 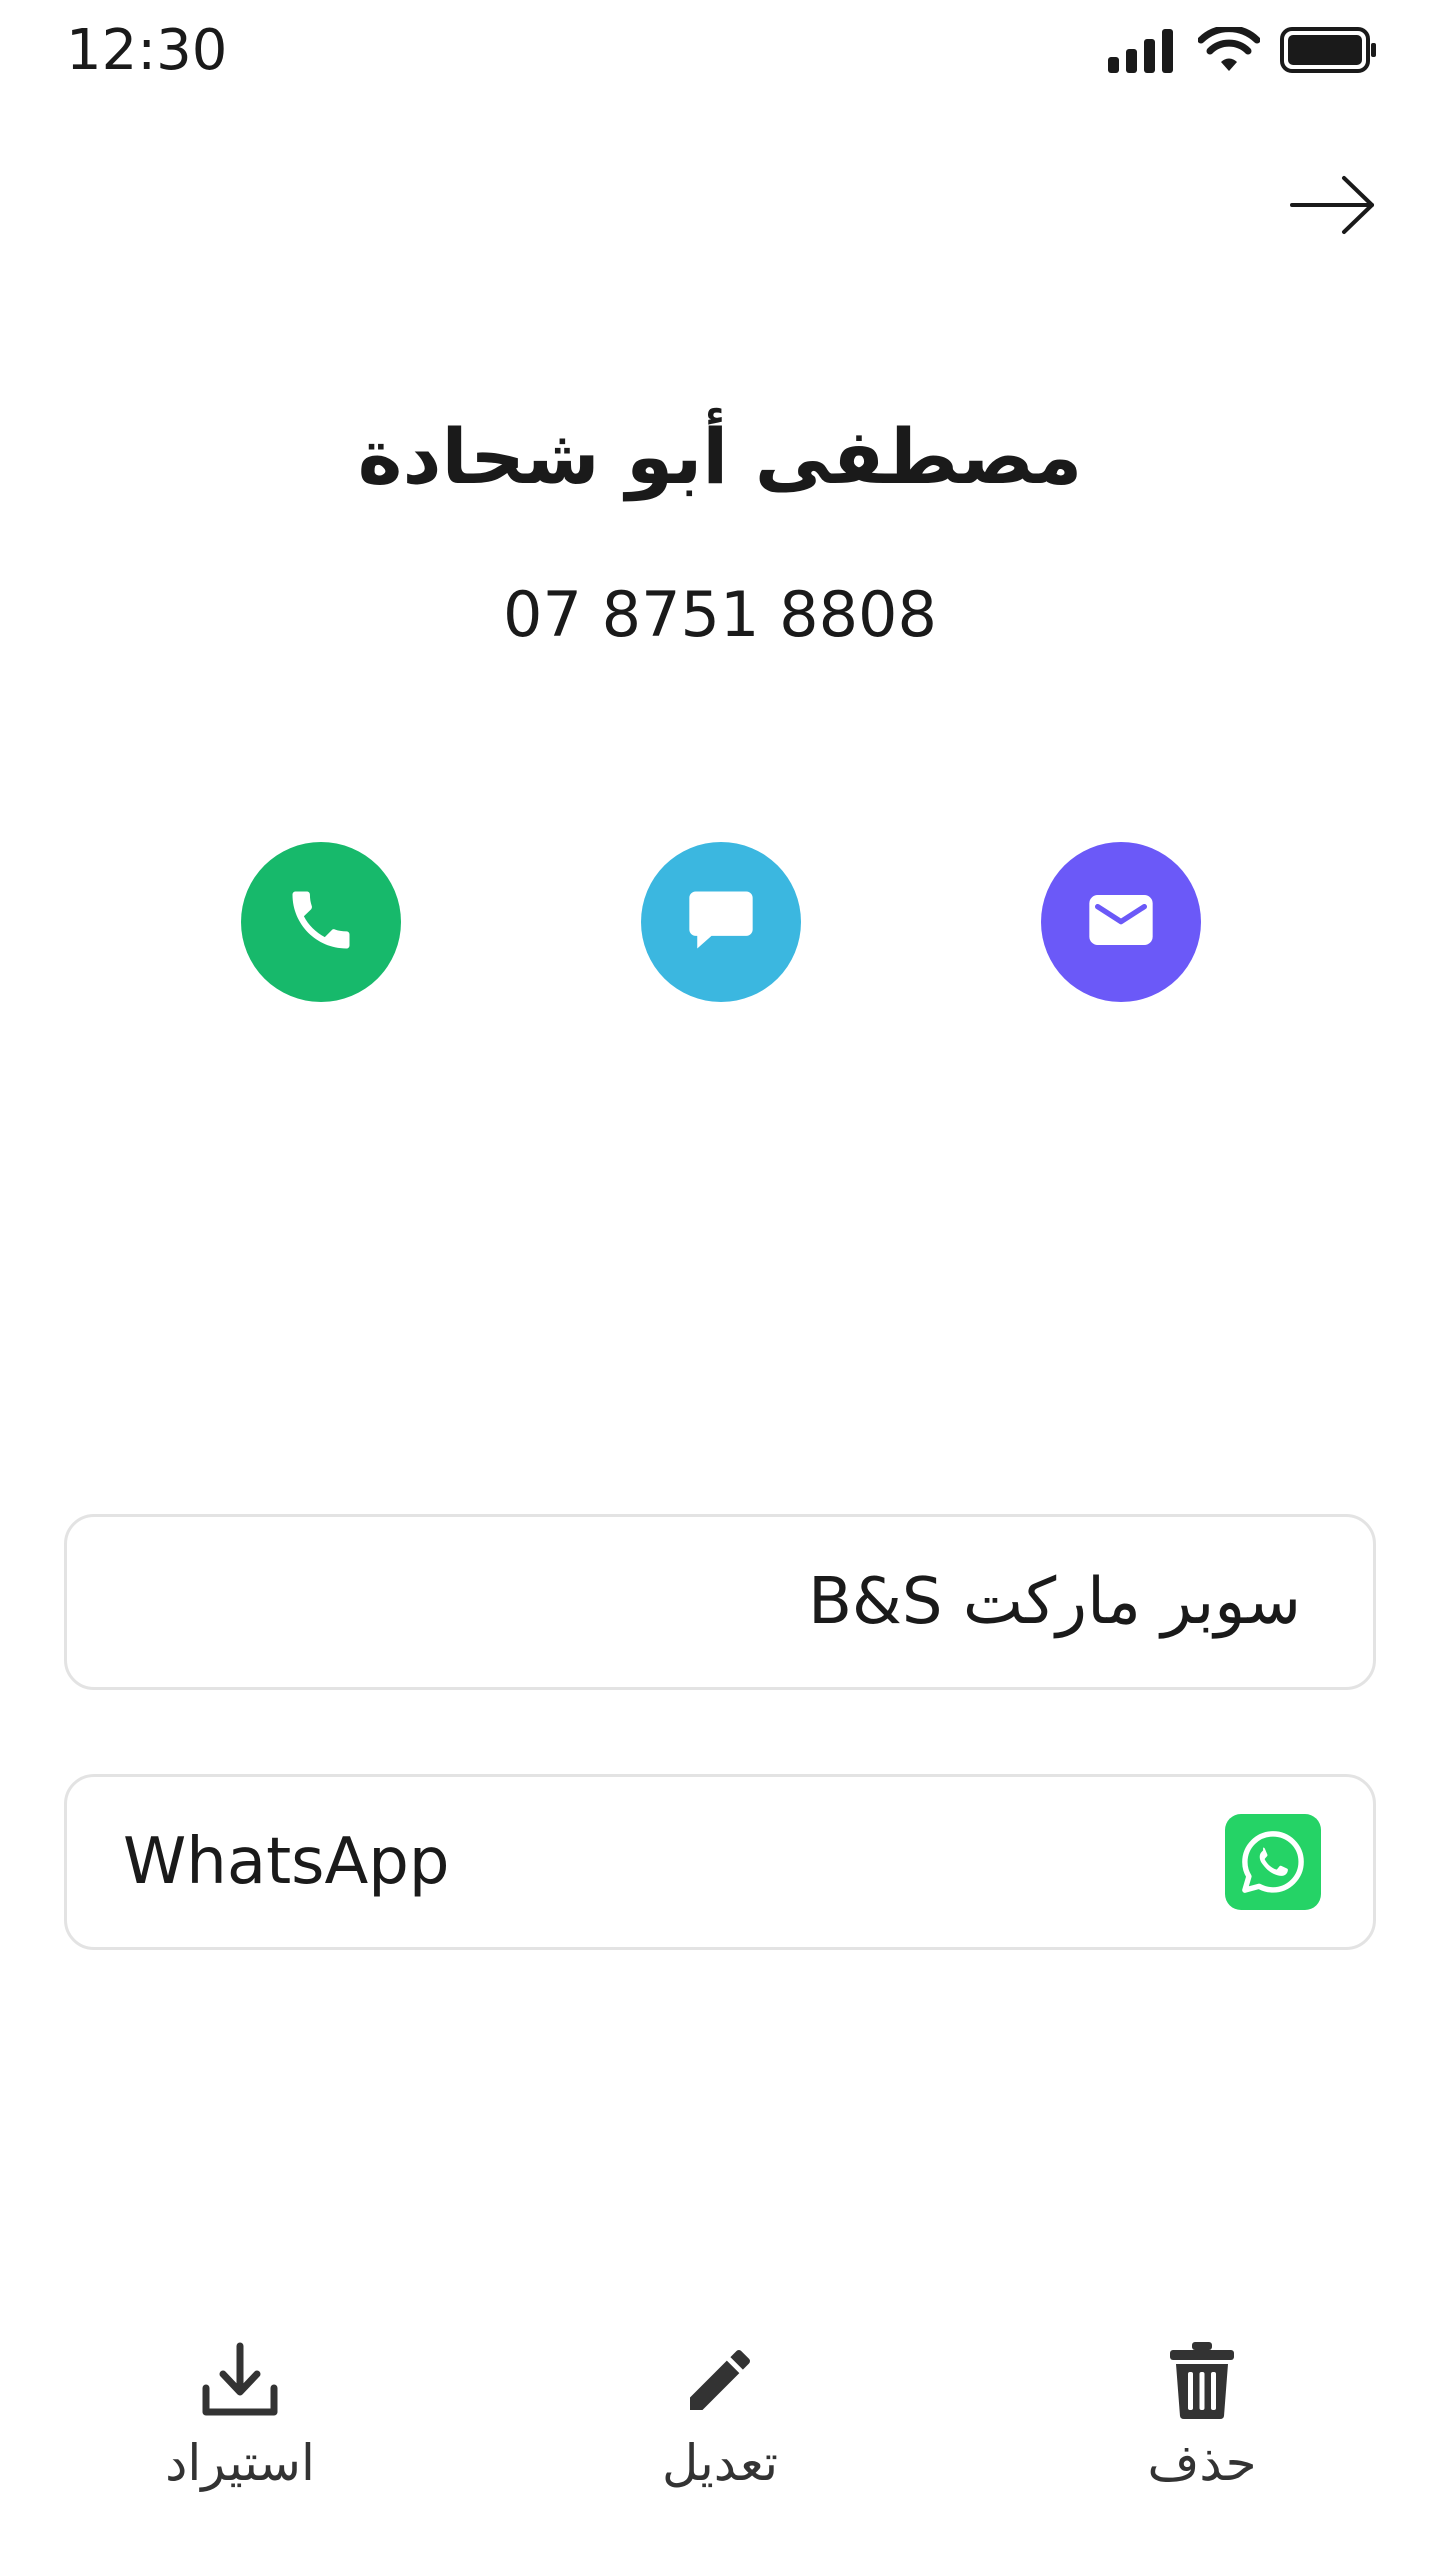 I want to click on contact-name: مصطفى أبو شحادة, so click(x=720, y=456).